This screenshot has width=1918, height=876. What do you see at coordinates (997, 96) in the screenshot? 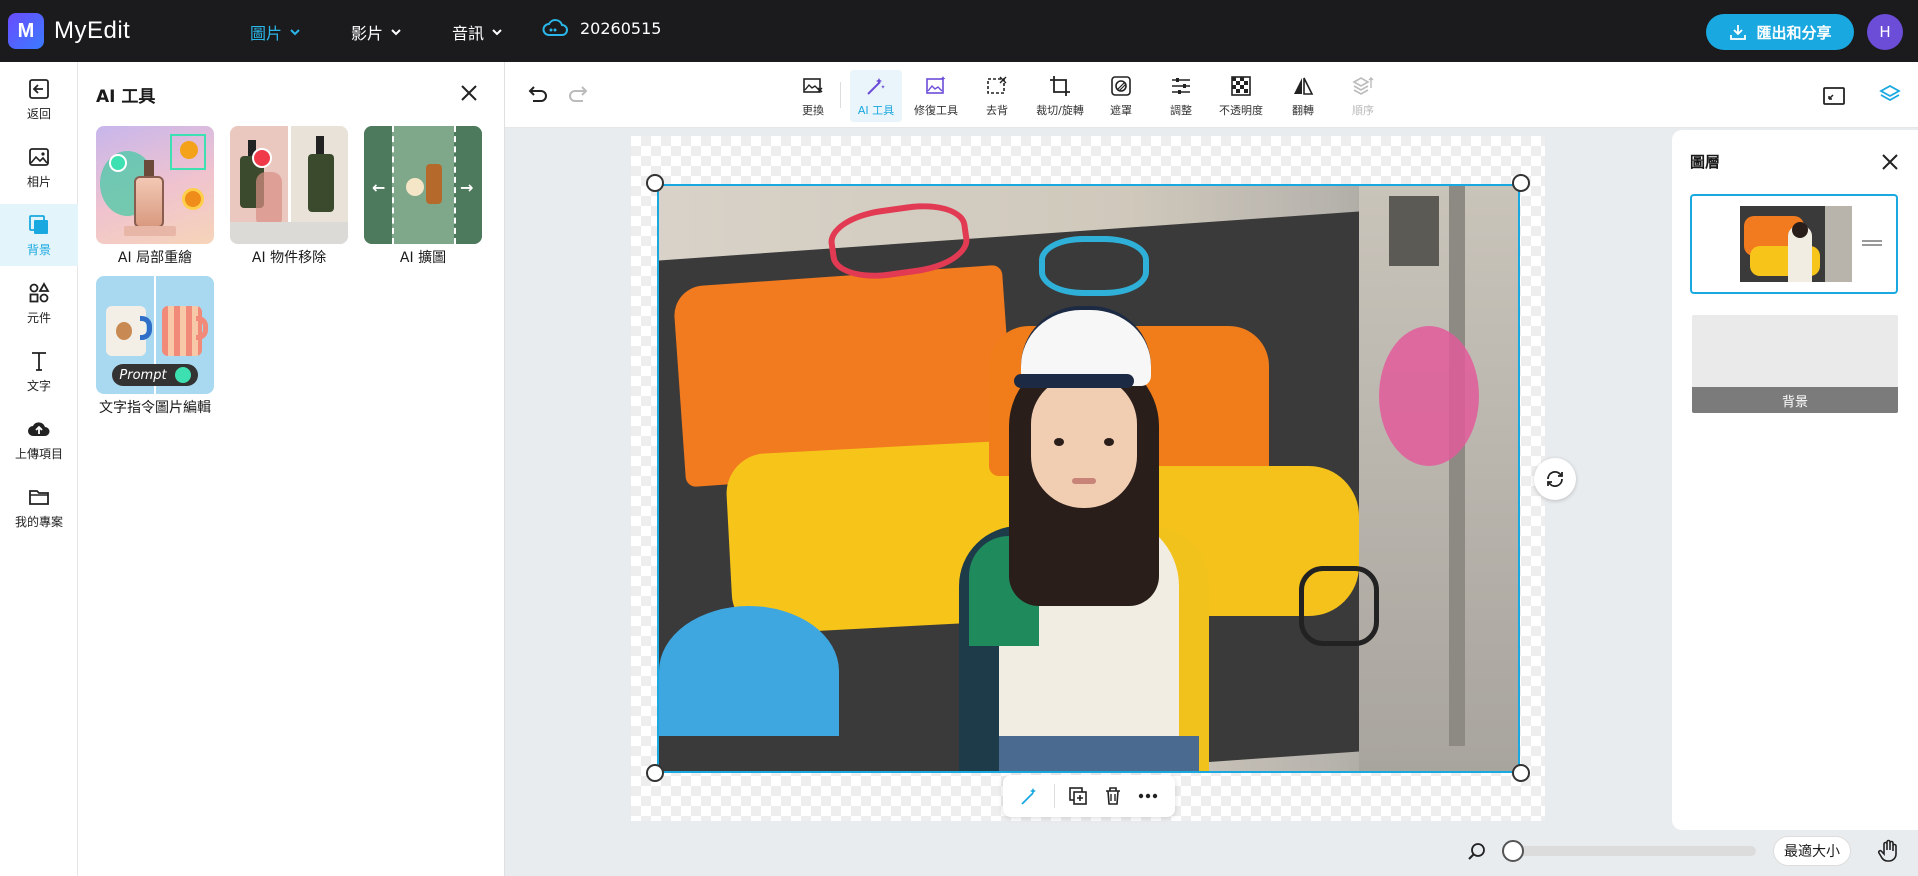
I see `toolbar-remove-bg-button: 去背` at bounding box center [997, 96].